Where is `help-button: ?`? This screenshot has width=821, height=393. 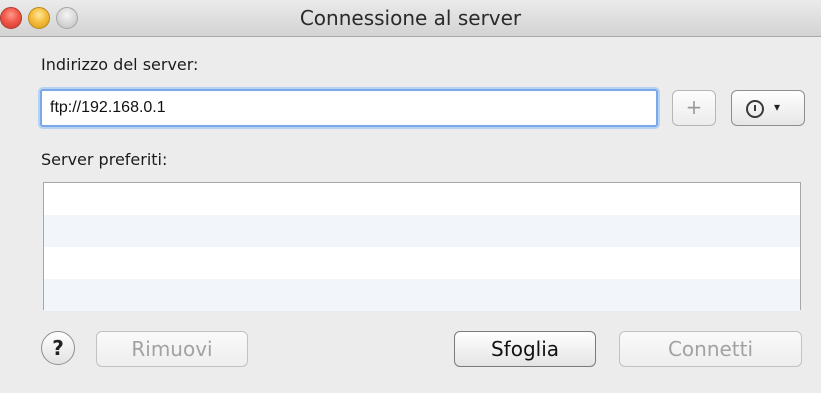
help-button: ? is located at coordinates (58, 348).